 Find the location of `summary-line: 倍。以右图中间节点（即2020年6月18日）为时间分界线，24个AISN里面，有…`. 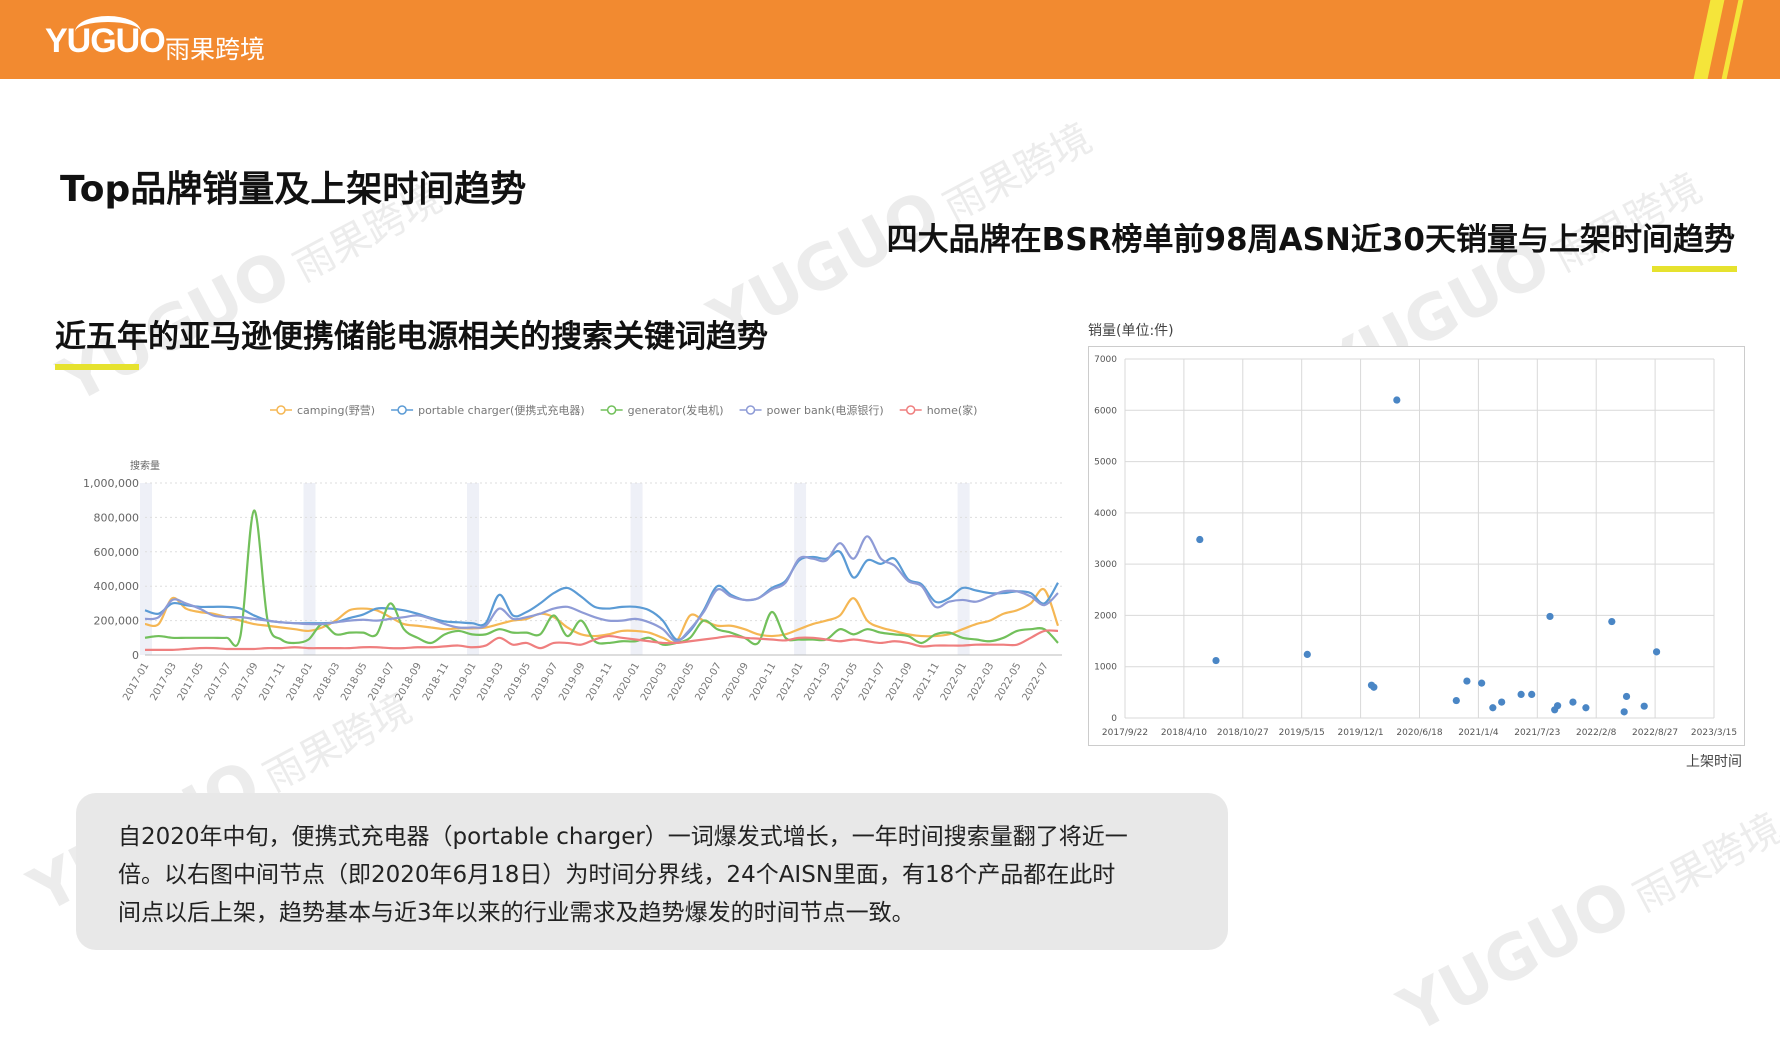

summary-line: 倍。以右图中间节点（即2020年6月18日）为时间分界线，24个AISN里面，有… is located at coordinates (617, 875).